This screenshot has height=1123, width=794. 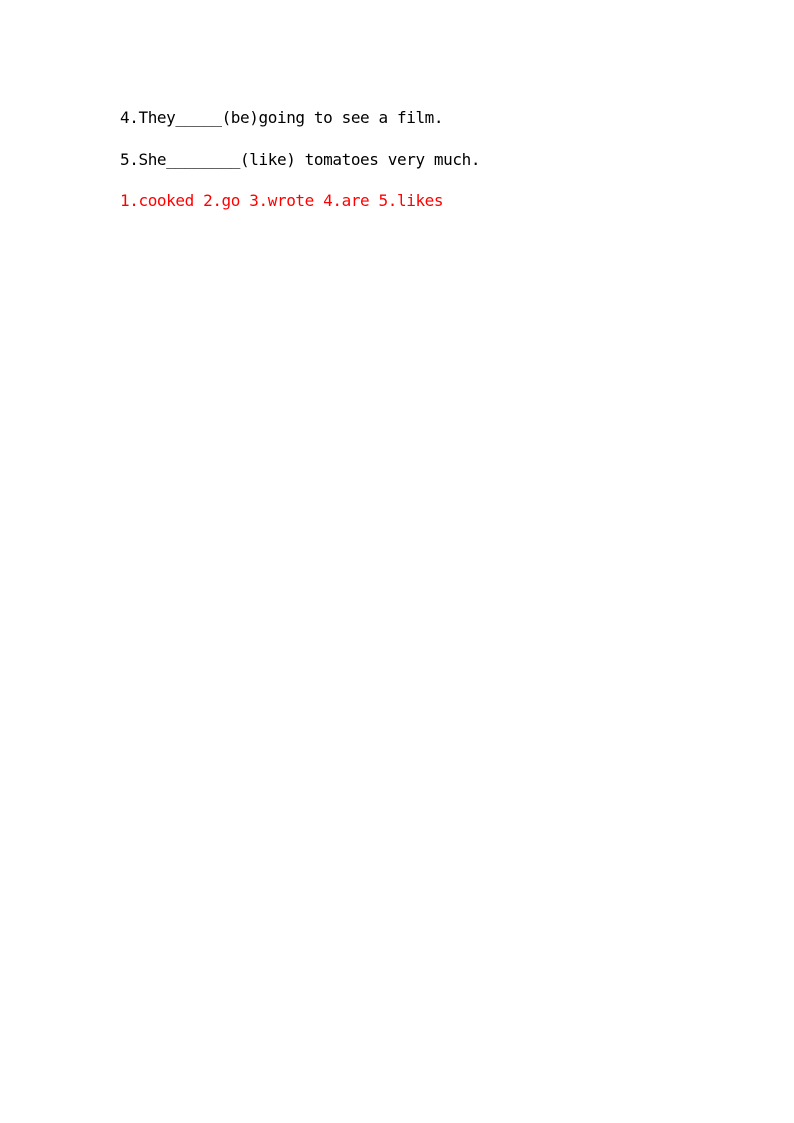 I want to click on question-number: 4., so click(x=129, y=117).